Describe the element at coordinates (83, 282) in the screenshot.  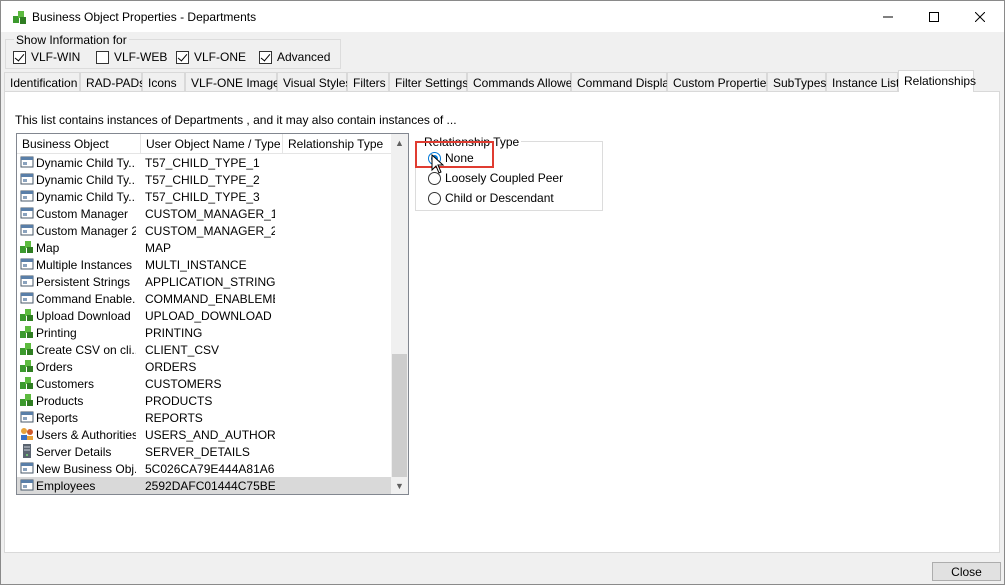
I see `business-object-name: Persistent Strings` at that location.